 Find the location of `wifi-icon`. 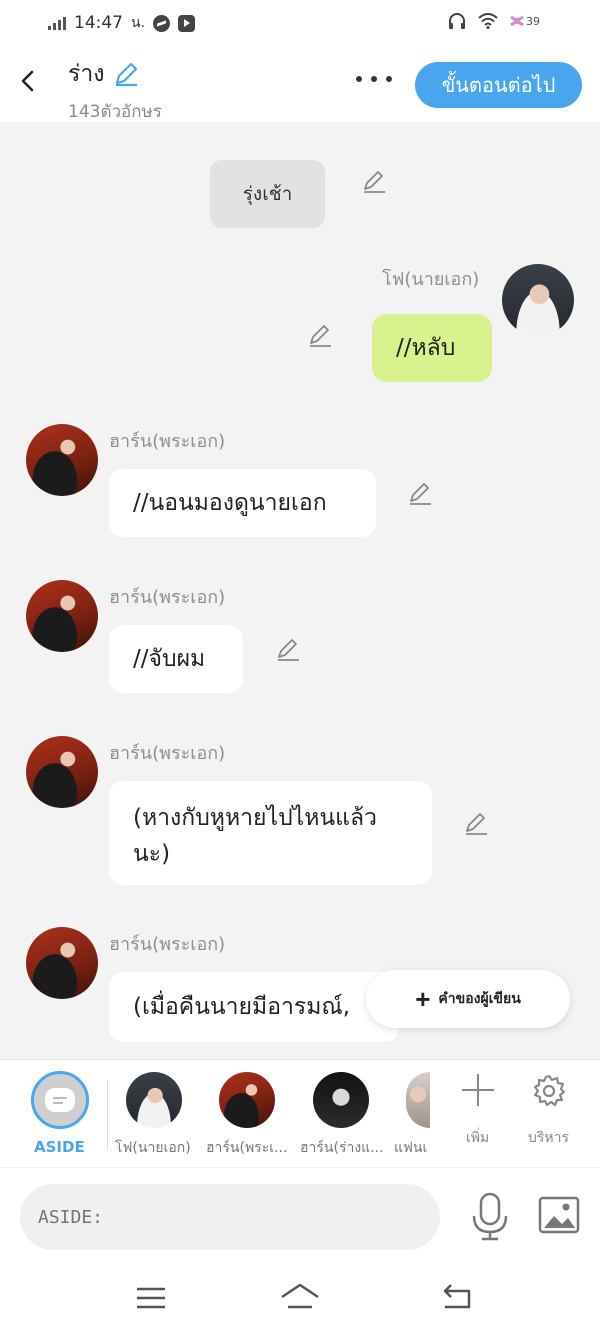

wifi-icon is located at coordinates (488, 21).